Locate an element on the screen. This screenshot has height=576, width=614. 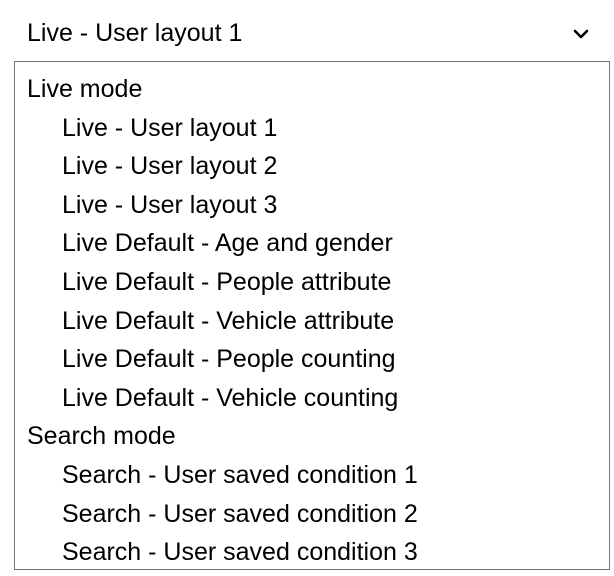
layout-select: Live - User layout 1 is located at coordinates (312, 33).